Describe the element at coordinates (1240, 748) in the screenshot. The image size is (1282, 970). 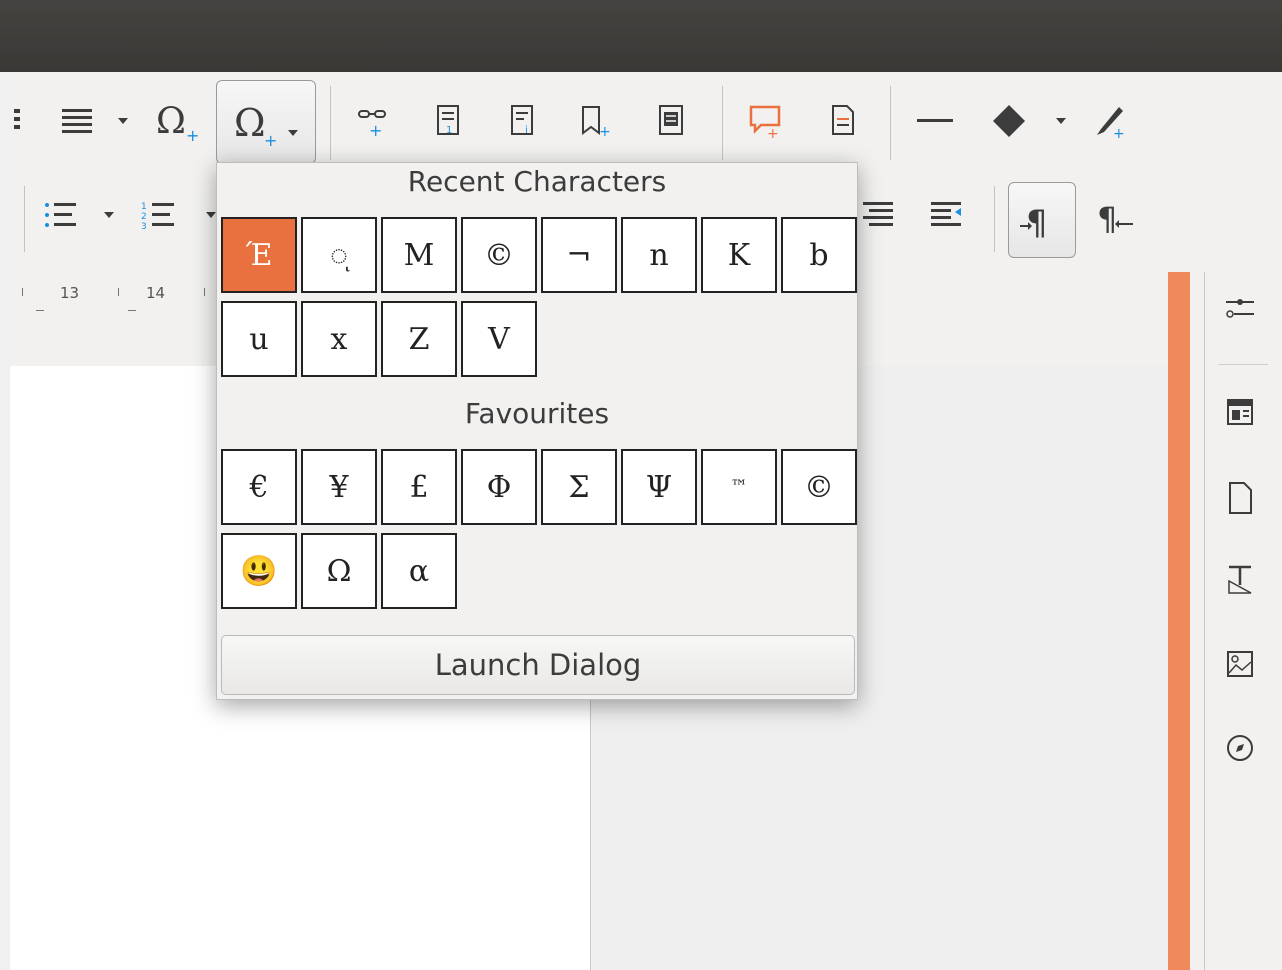
I see `navigator-icon` at that location.